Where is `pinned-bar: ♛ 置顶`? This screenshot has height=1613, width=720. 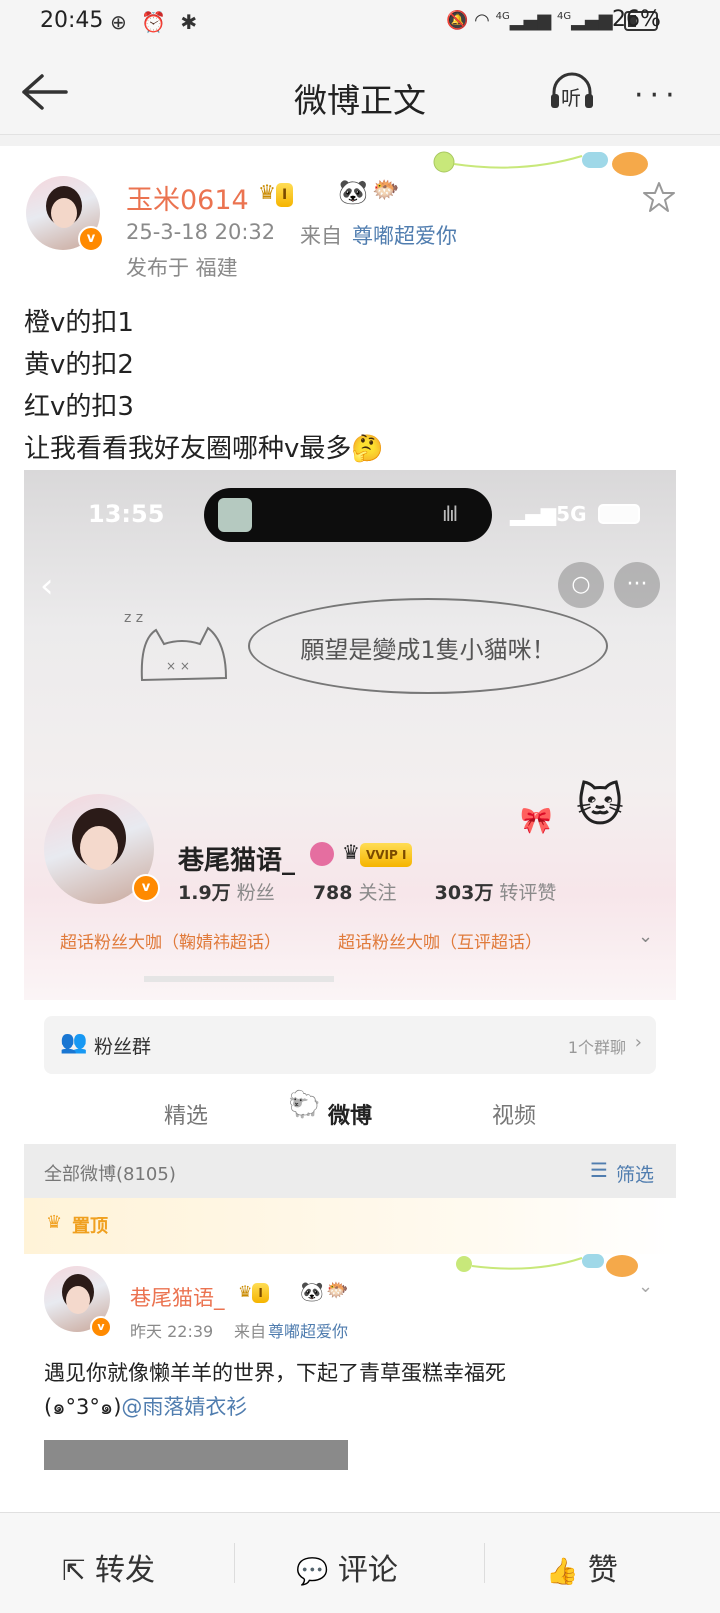
pinned-bar: ♛ 置顶 is located at coordinates (350, 1226).